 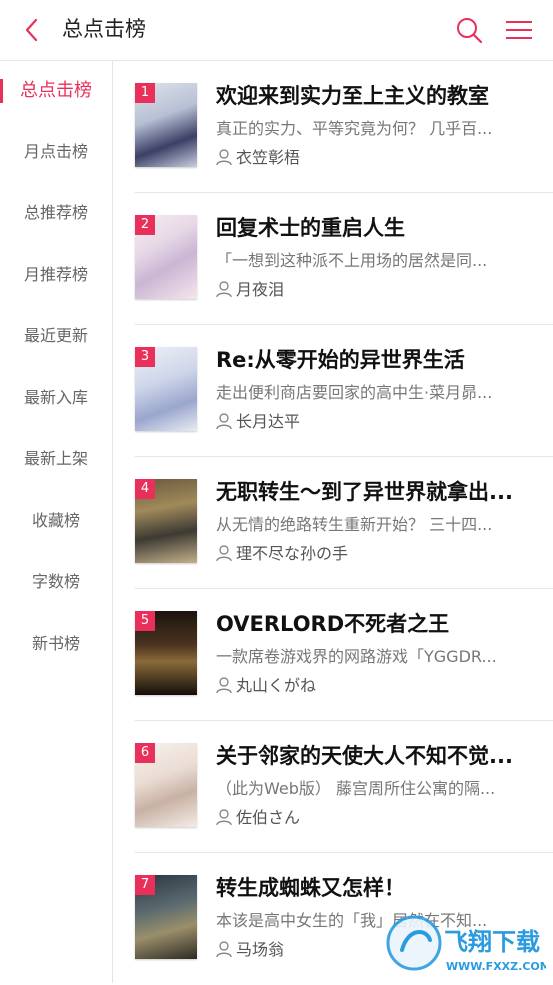 I want to click on sidebar-item-label: 月推荐榜, so click(x=55, y=274).